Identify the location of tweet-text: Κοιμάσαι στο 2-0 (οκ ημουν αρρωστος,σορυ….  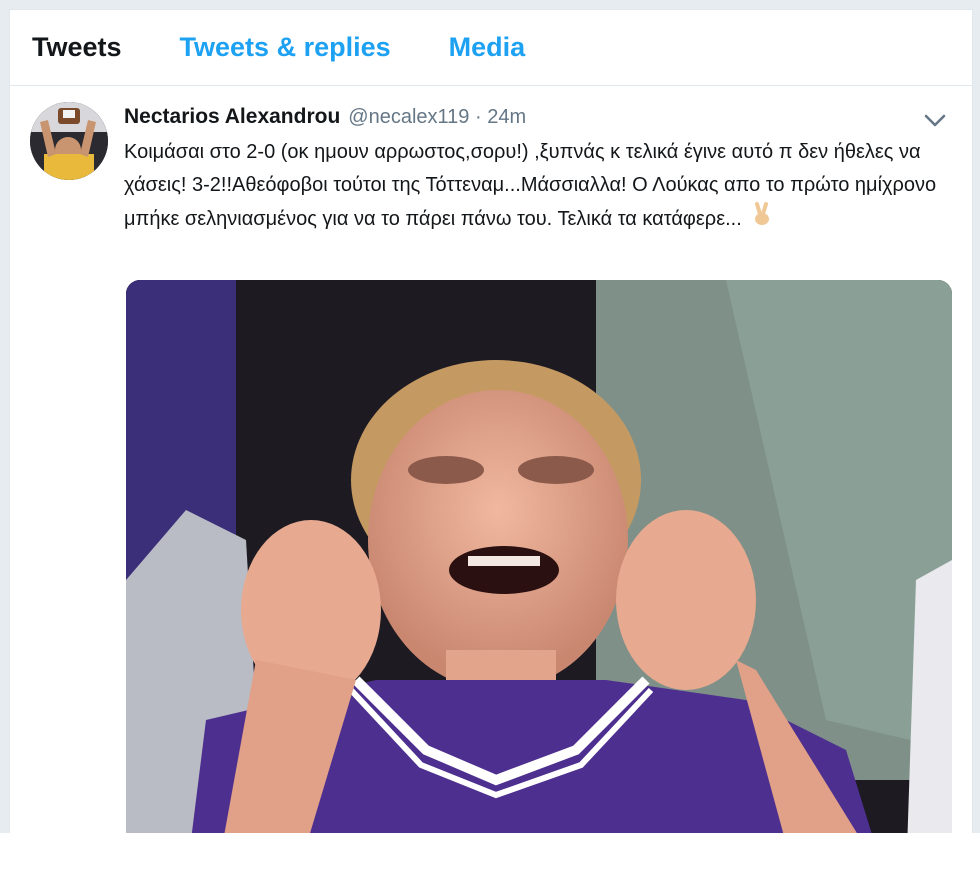
(530, 185).